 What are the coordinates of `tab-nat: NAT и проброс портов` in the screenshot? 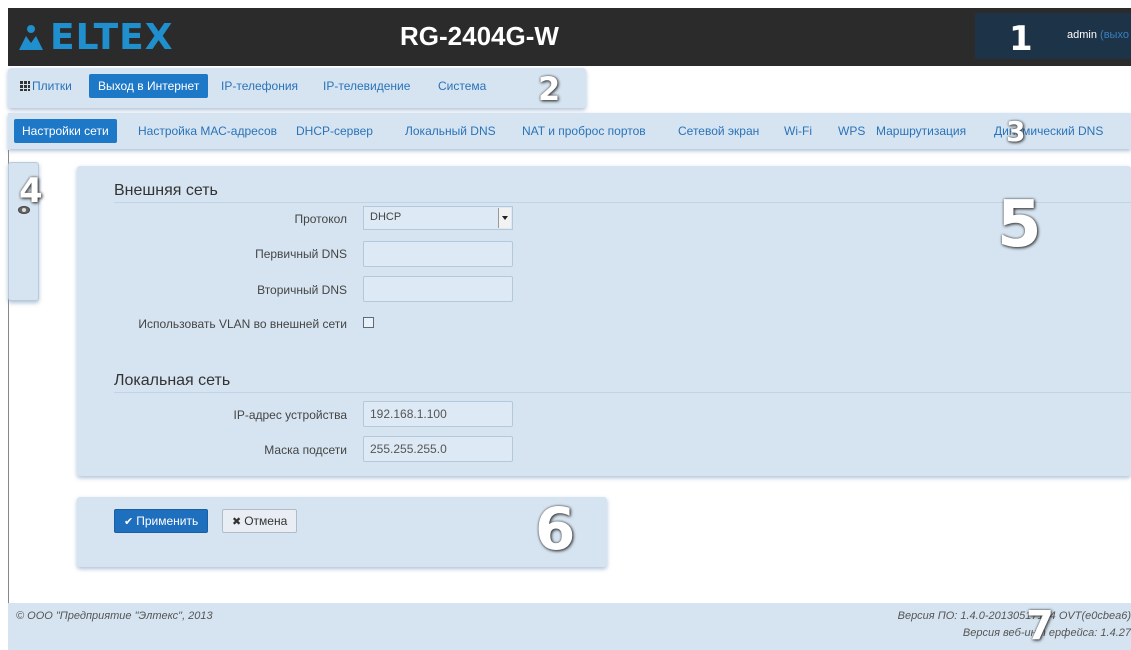 It's located at (584, 131).